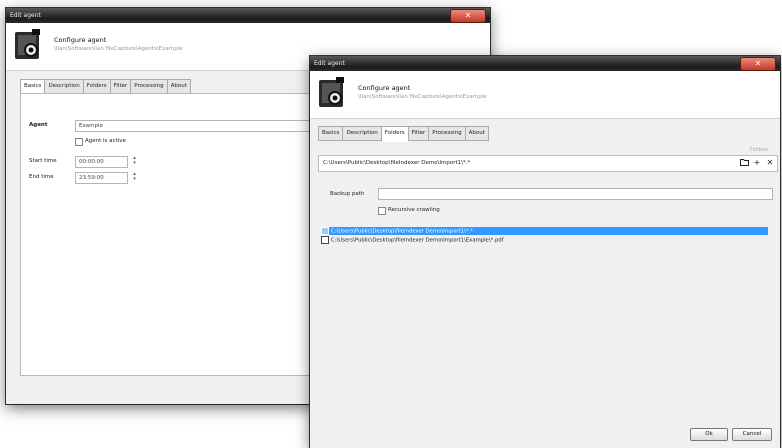 This screenshot has height=448, width=782. I want to click on back-tab-about: About, so click(178, 86).